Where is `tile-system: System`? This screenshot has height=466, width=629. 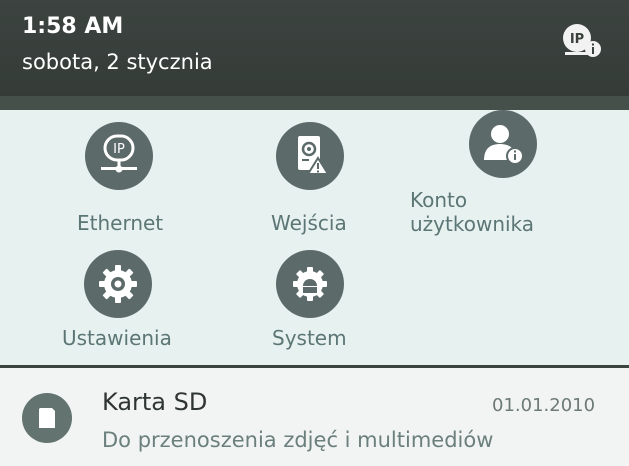
tile-system: System is located at coordinates (317, 301).